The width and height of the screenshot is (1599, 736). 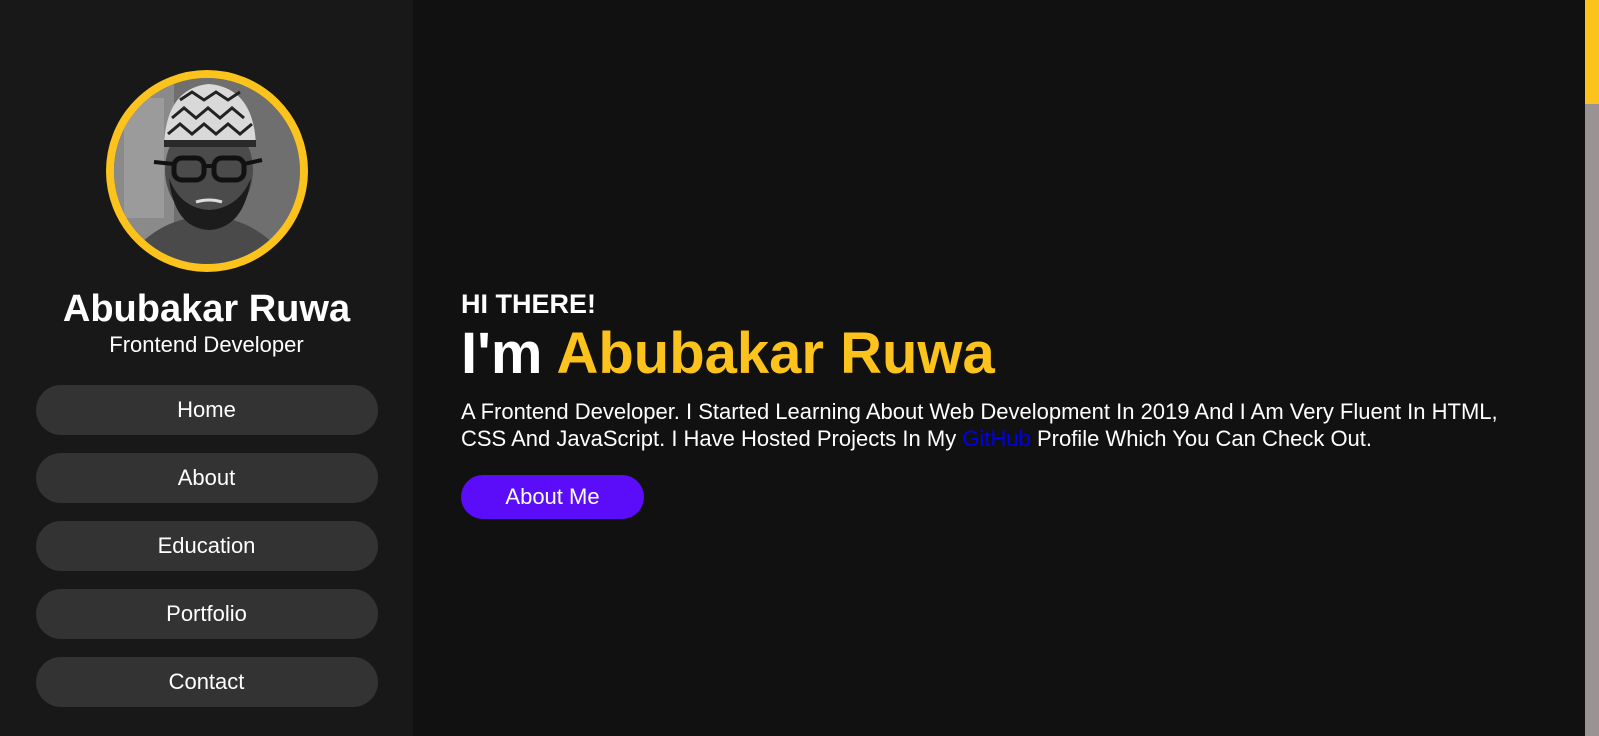 What do you see at coordinates (1204, 438) in the screenshot?
I see `intro-text-end: Profile Which You Can Check Out.` at bounding box center [1204, 438].